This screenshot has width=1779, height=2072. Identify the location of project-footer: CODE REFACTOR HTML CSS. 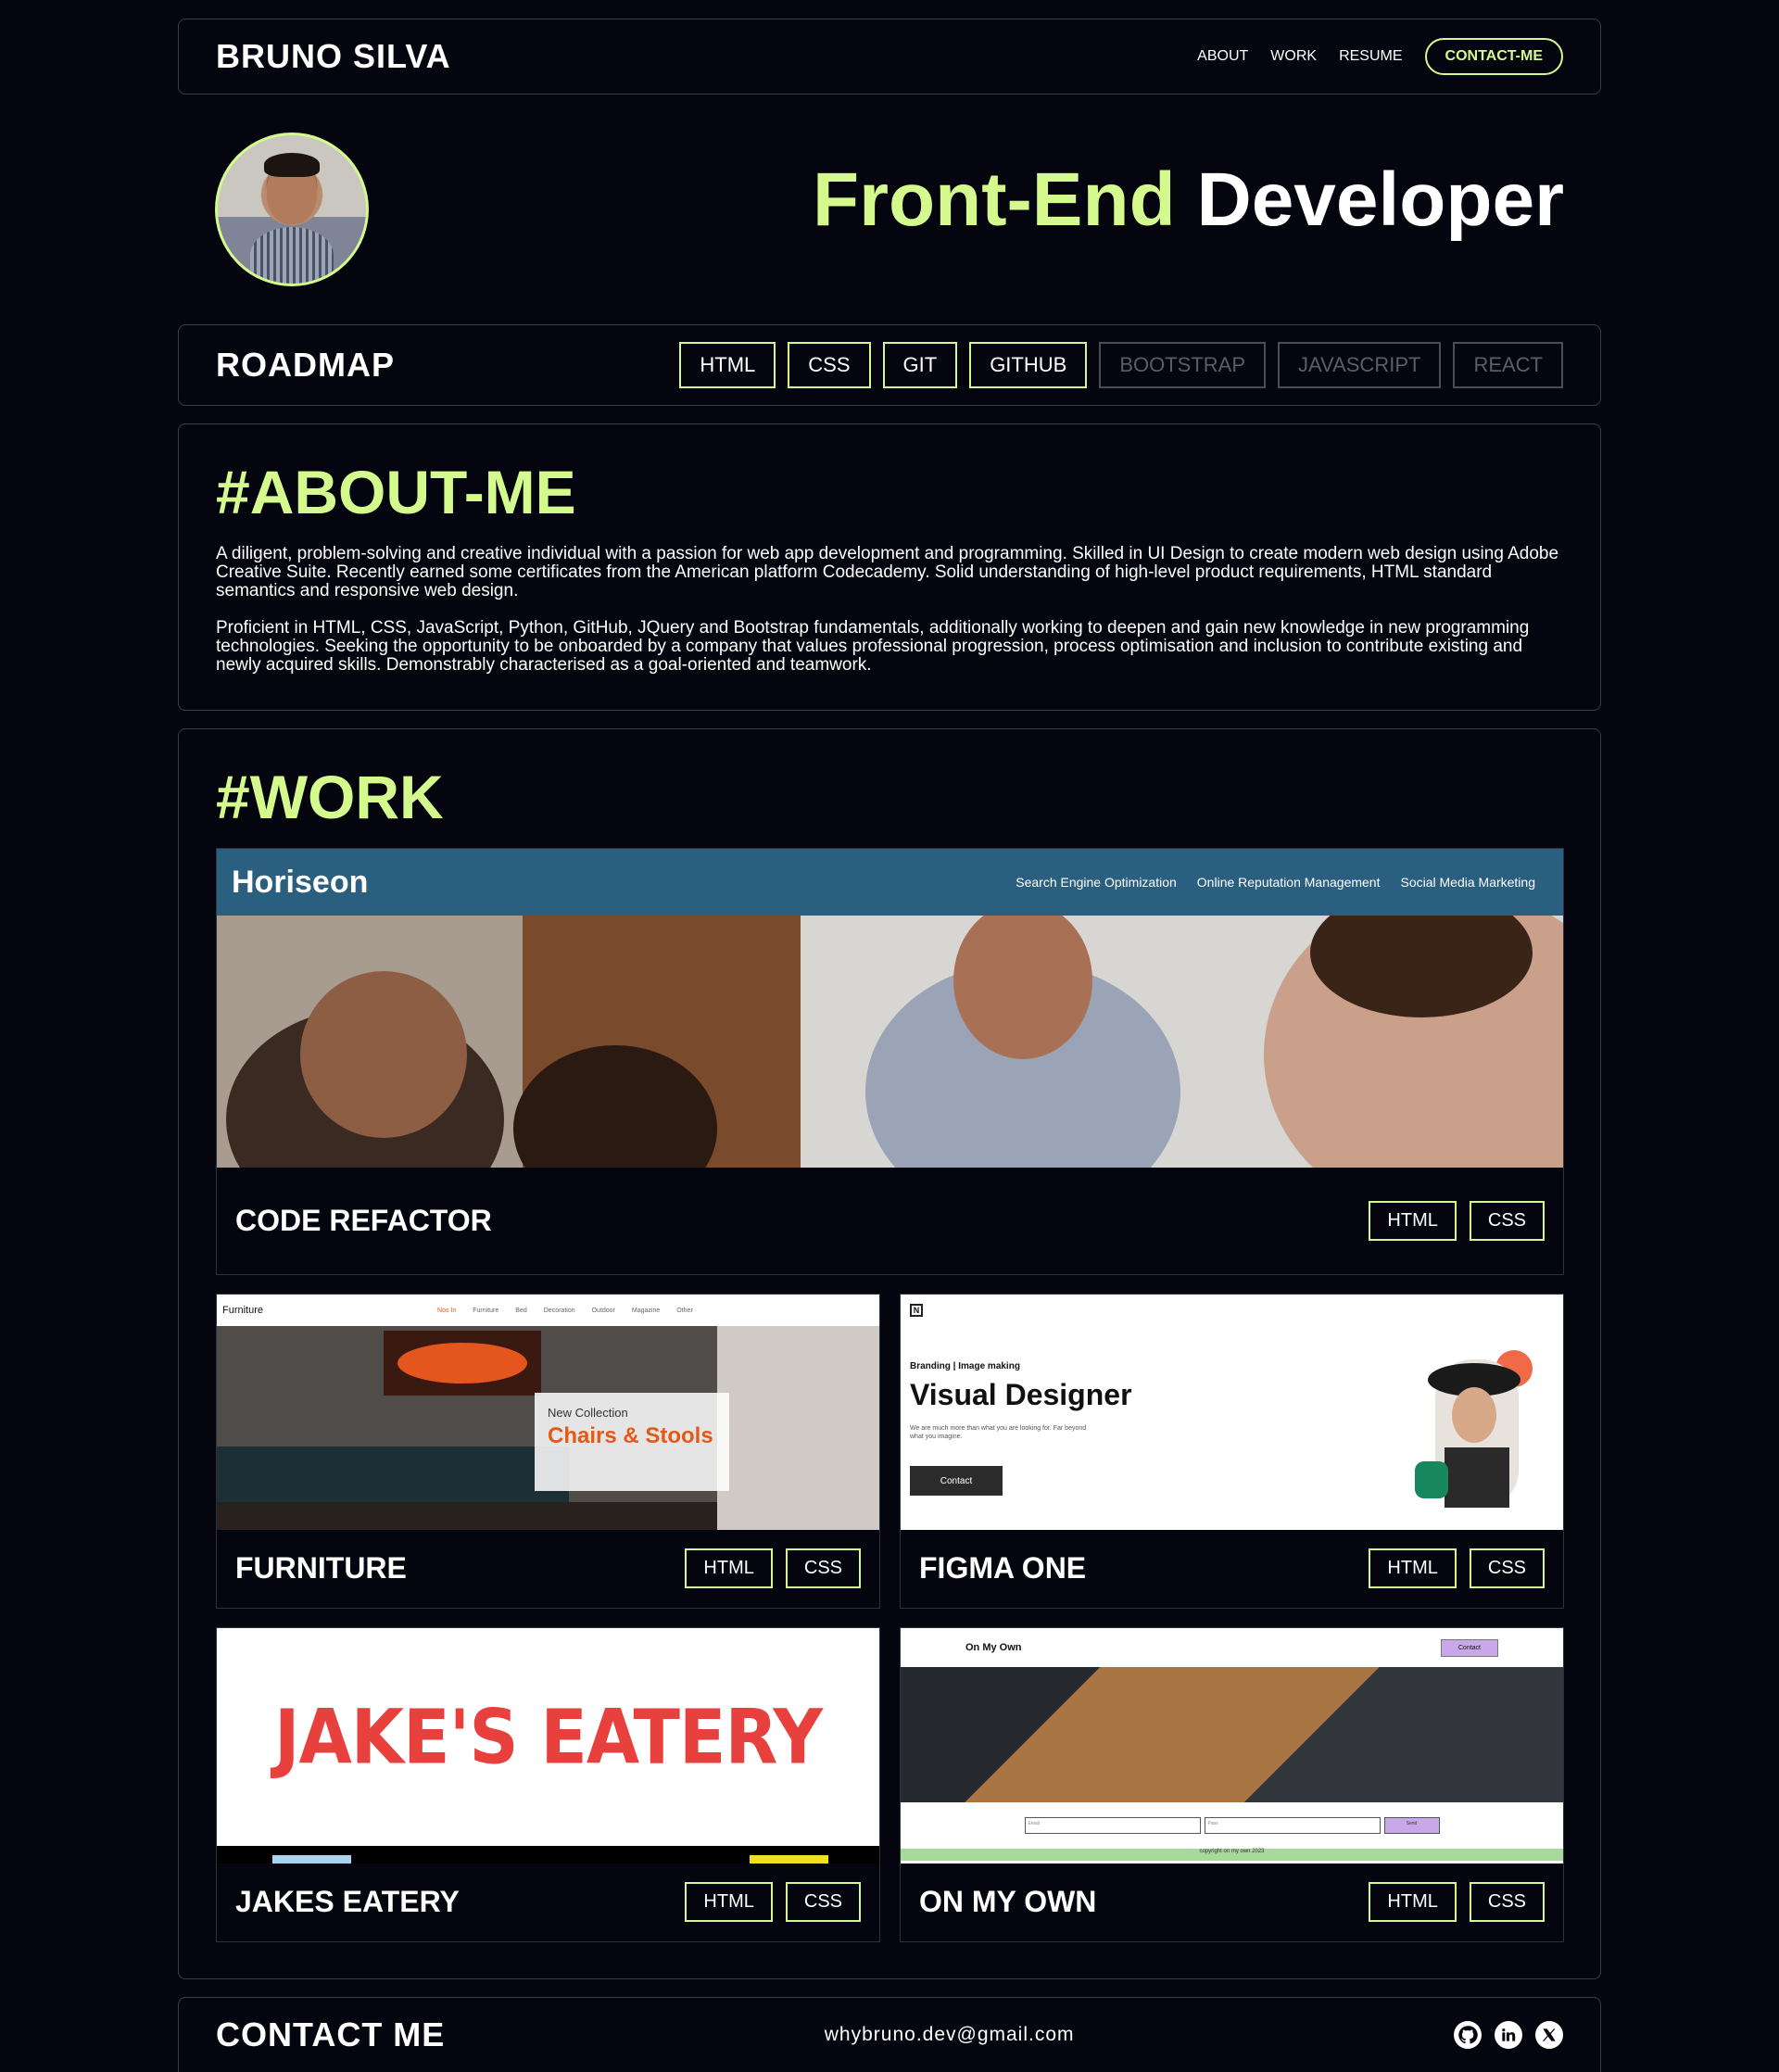
(890, 1220).